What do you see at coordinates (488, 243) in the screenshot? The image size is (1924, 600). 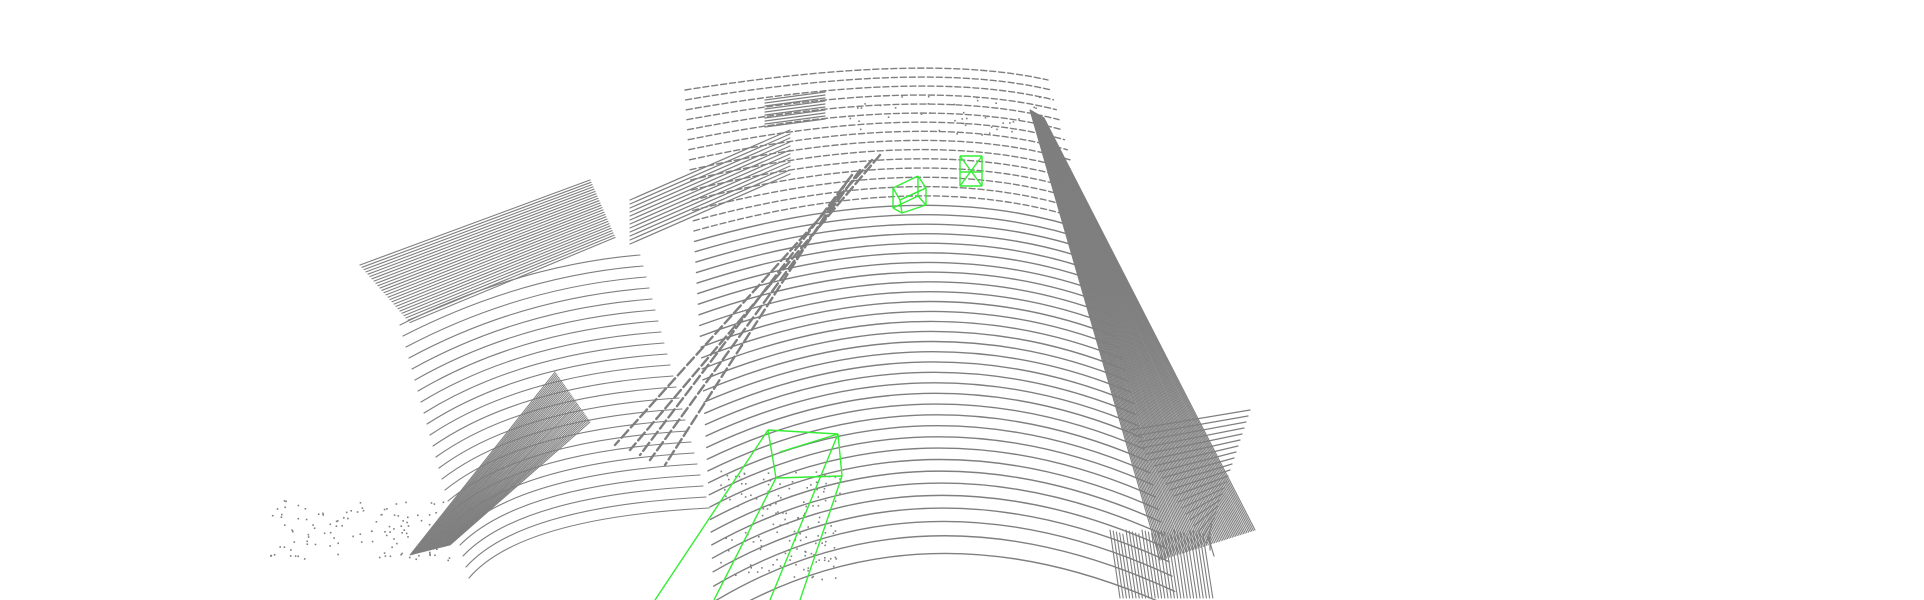 I see `building-stripe` at bounding box center [488, 243].